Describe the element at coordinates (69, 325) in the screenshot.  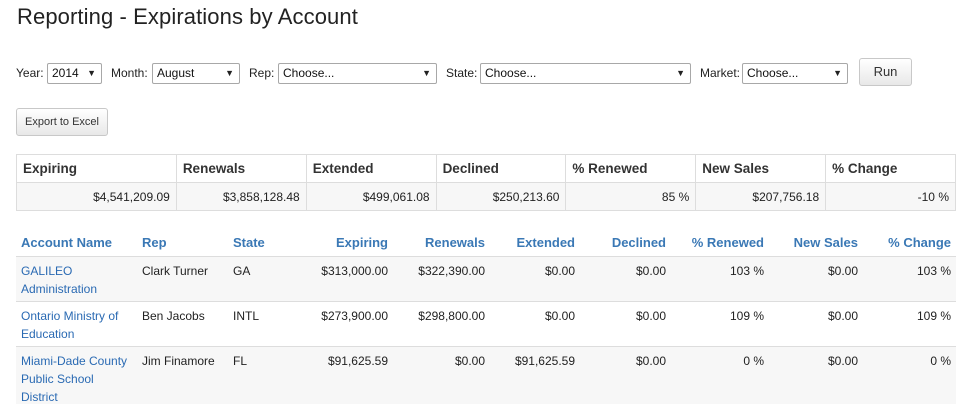
I see `account-link: Ontario Ministry of Education` at that location.